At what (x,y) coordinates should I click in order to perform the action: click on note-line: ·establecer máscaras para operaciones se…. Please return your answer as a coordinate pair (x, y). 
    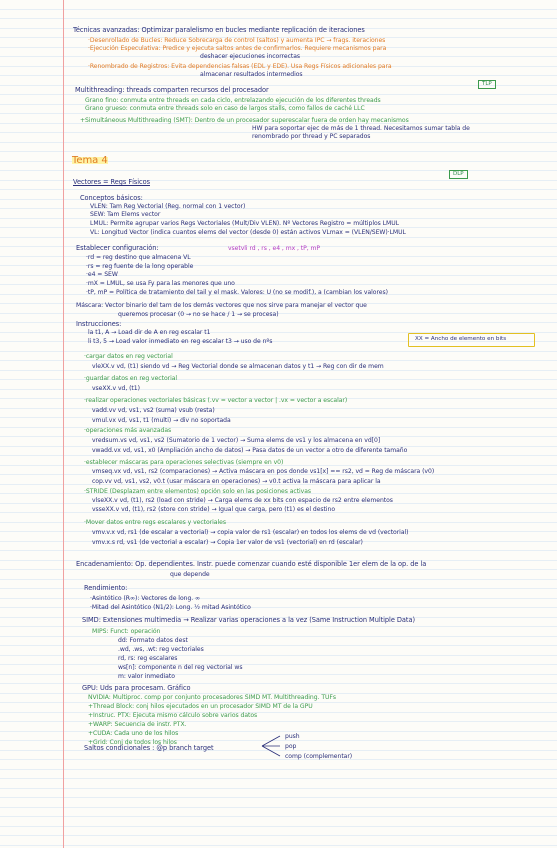
    Looking at the image, I should click on (184, 462).